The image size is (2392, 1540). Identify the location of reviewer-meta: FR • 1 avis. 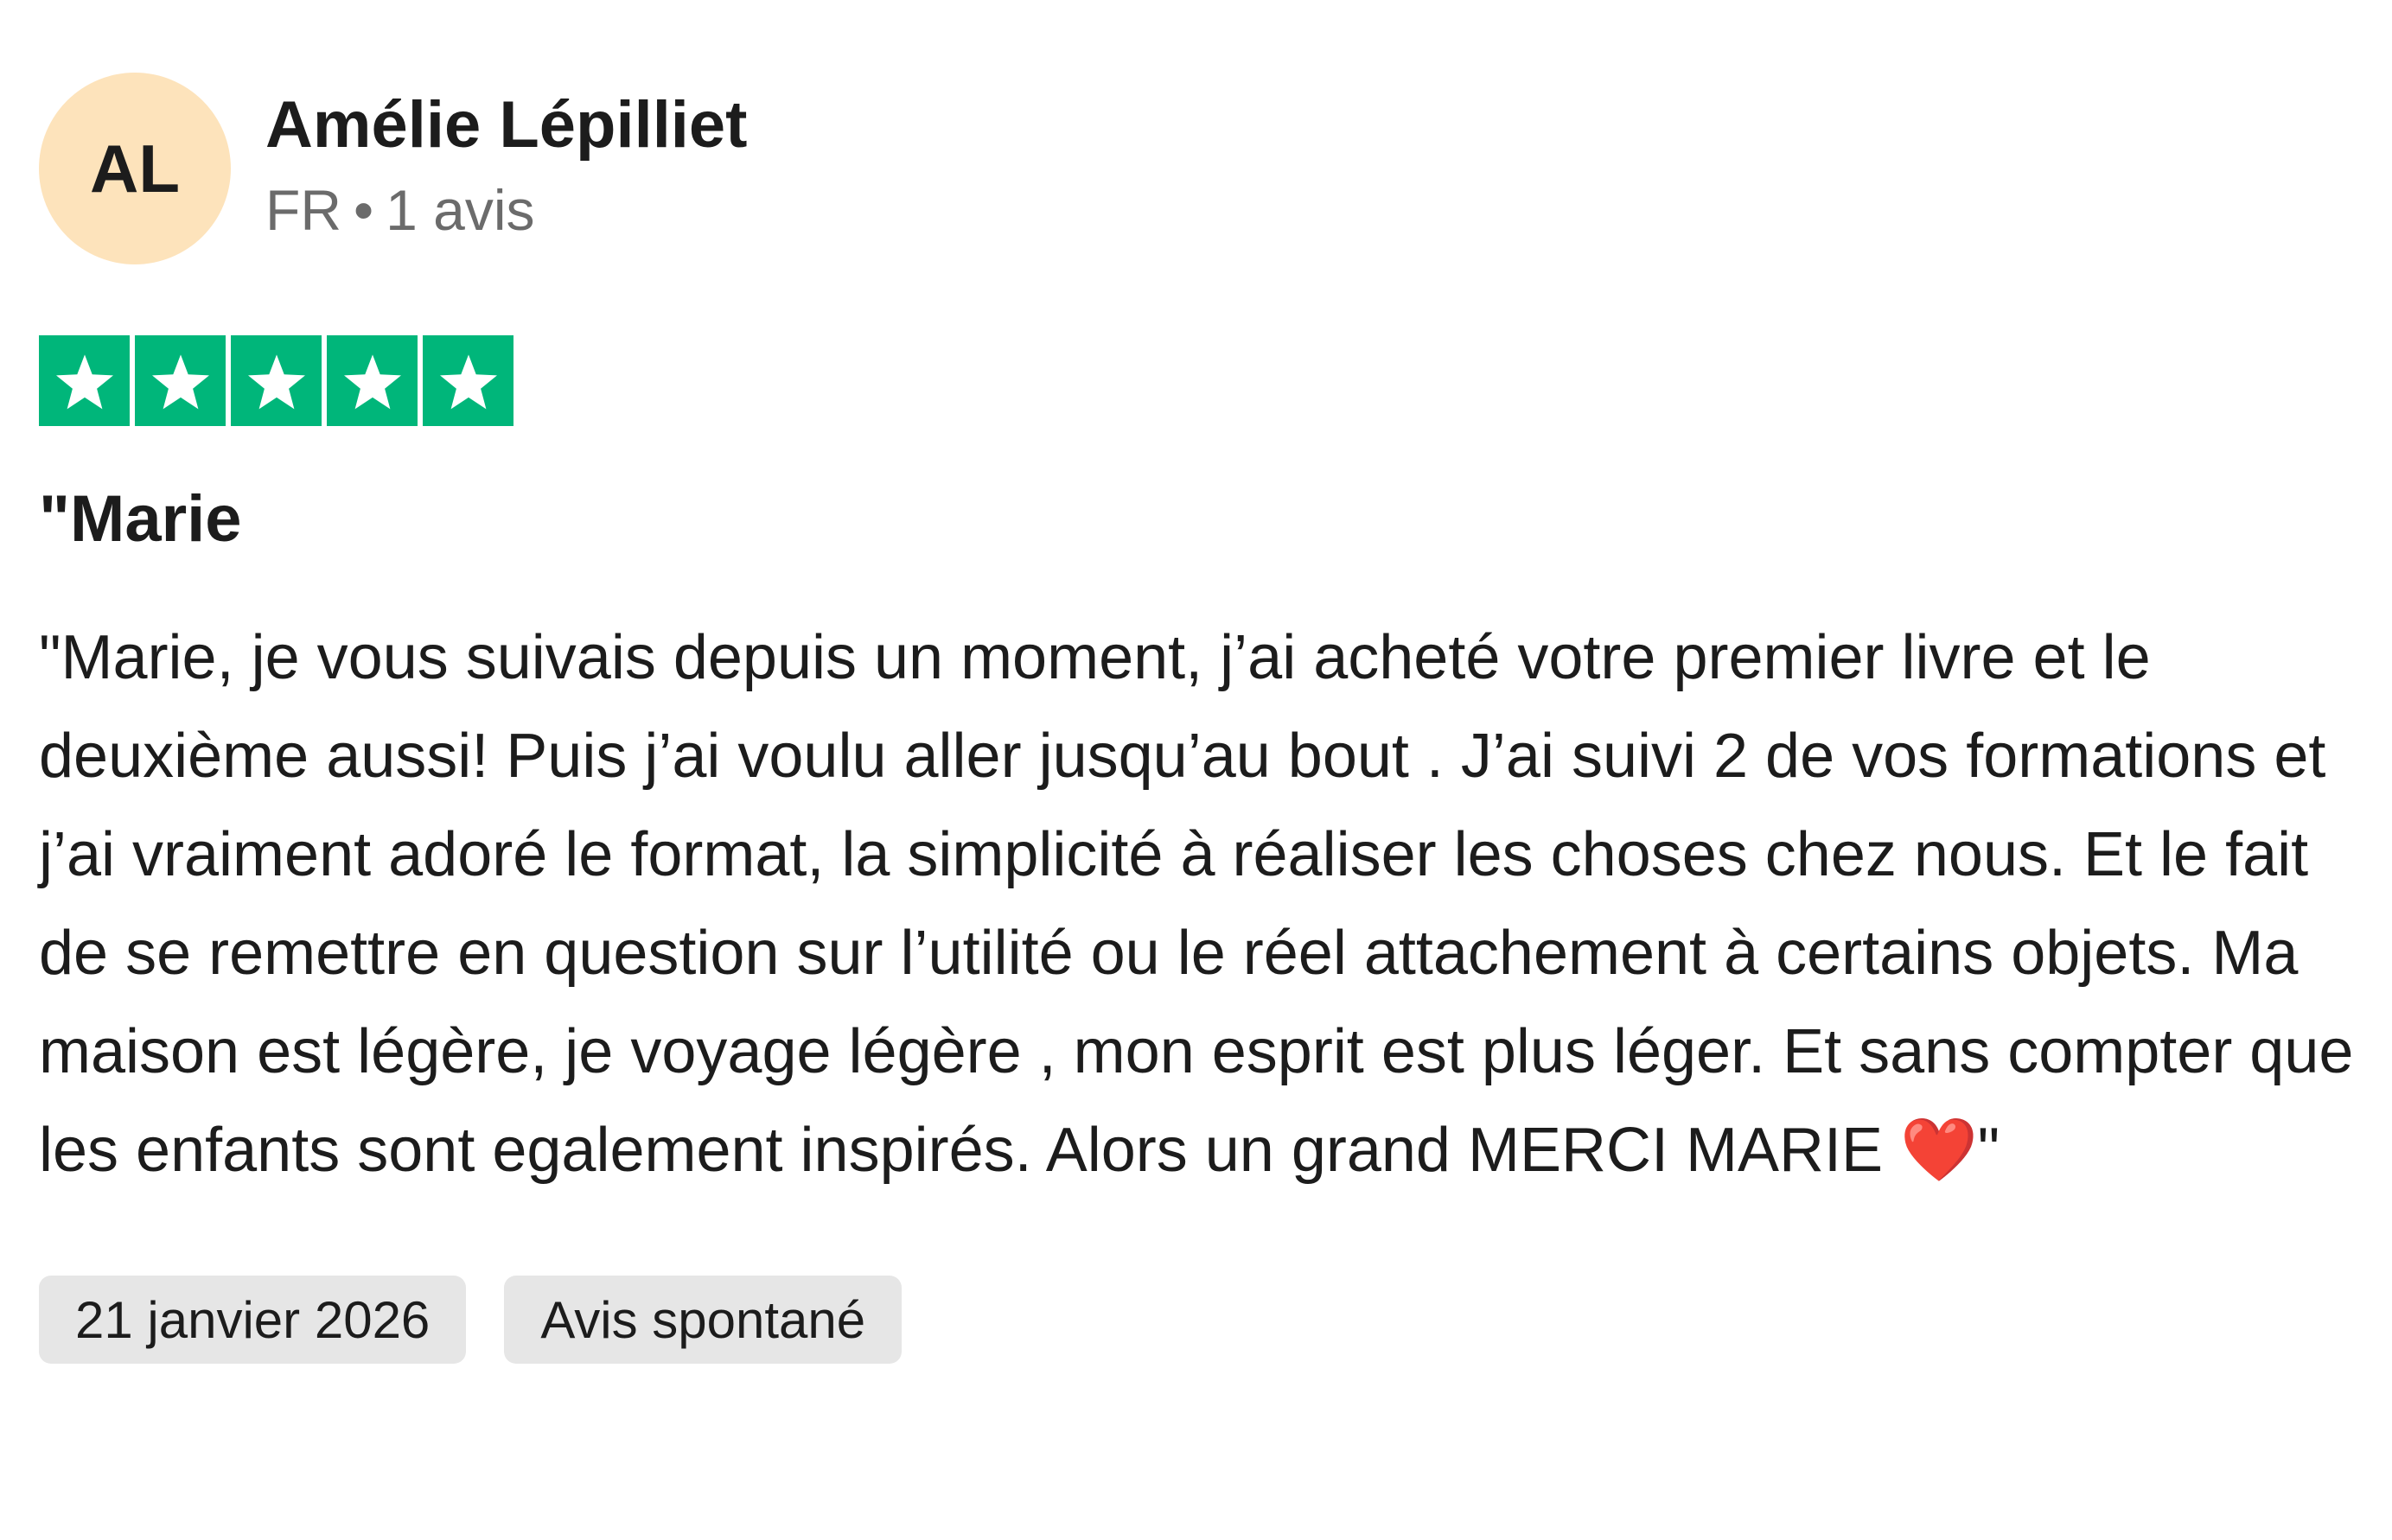
(506, 210).